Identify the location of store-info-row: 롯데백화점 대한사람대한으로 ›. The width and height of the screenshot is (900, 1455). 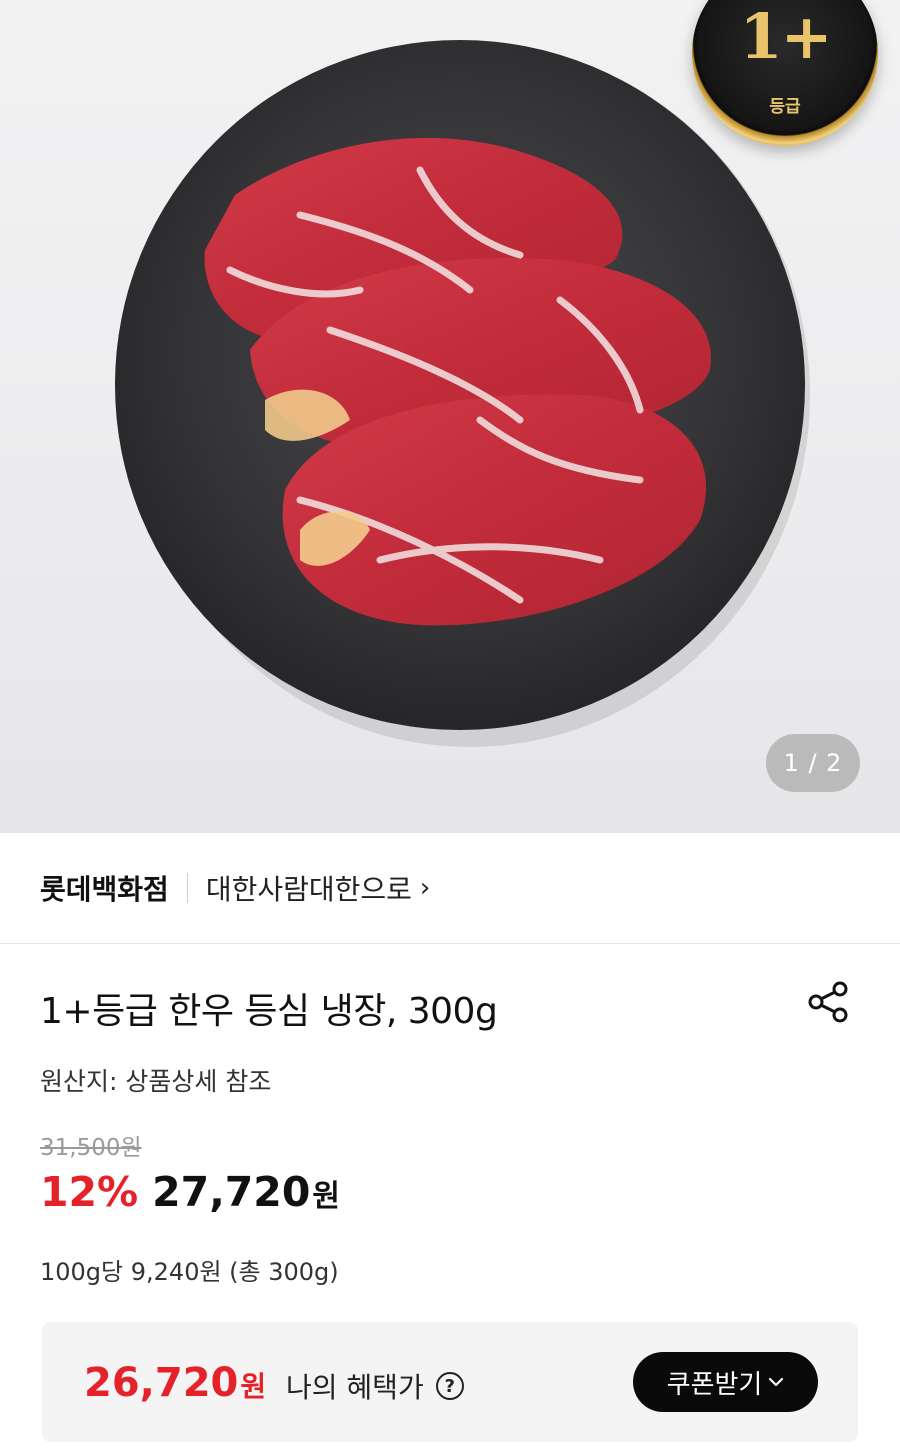
(450, 888).